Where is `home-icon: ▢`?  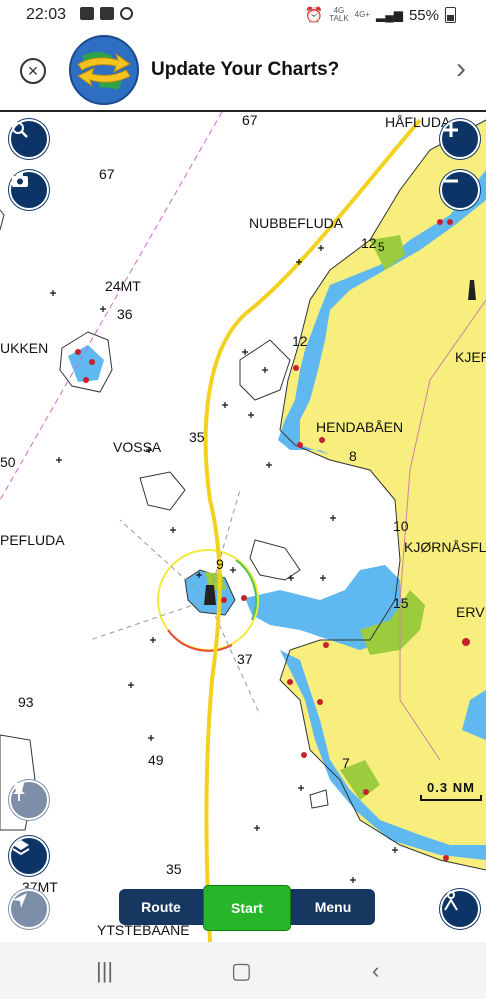 home-icon: ▢ is located at coordinates (241, 971).